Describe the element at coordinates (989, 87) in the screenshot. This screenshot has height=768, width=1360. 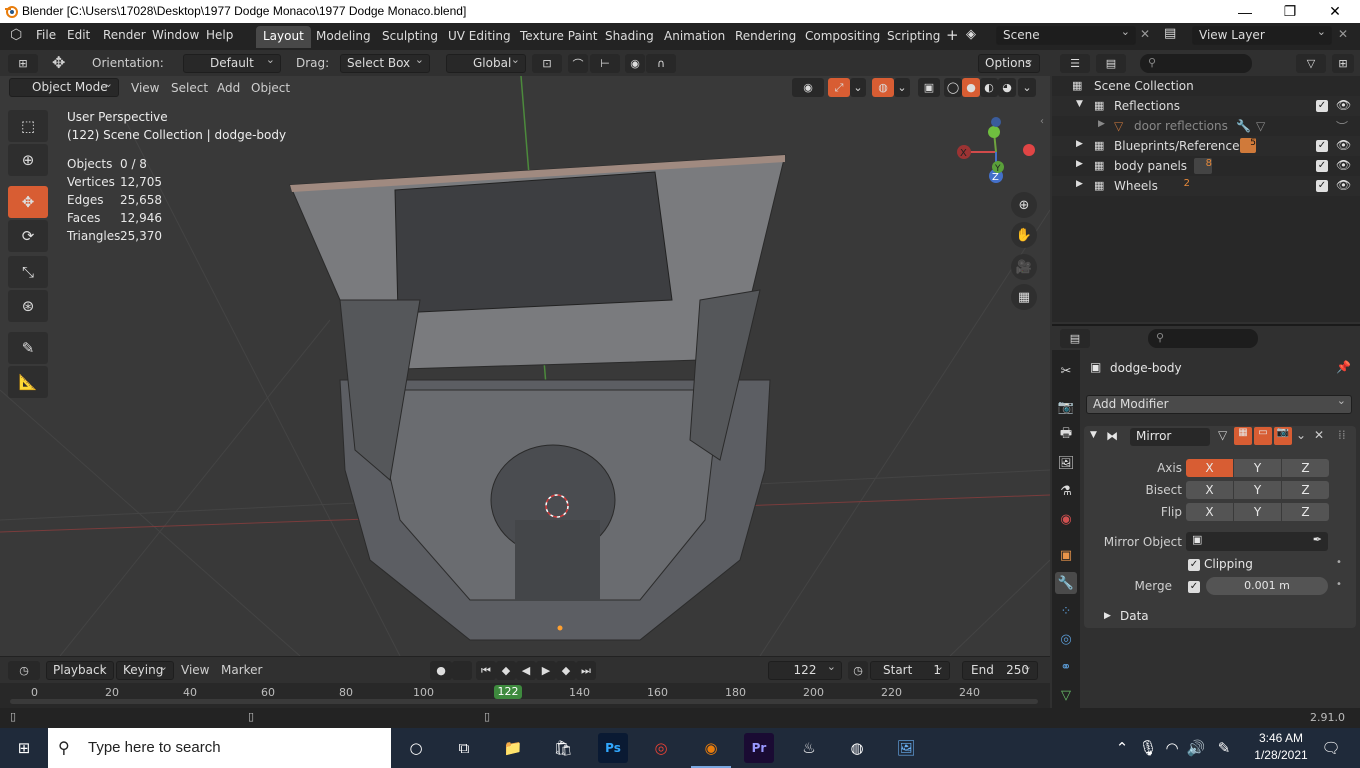
I see `material-shading-icon: ◐` at that location.